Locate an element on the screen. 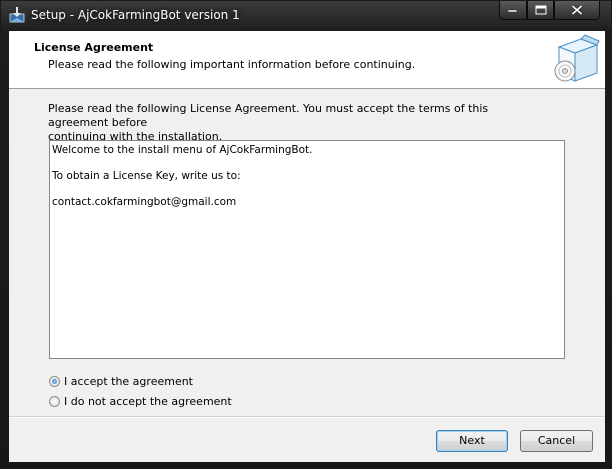 Image resolution: width=612 pixels, height=469 pixels. cancel-button: Cancel is located at coordinates (556, 441).